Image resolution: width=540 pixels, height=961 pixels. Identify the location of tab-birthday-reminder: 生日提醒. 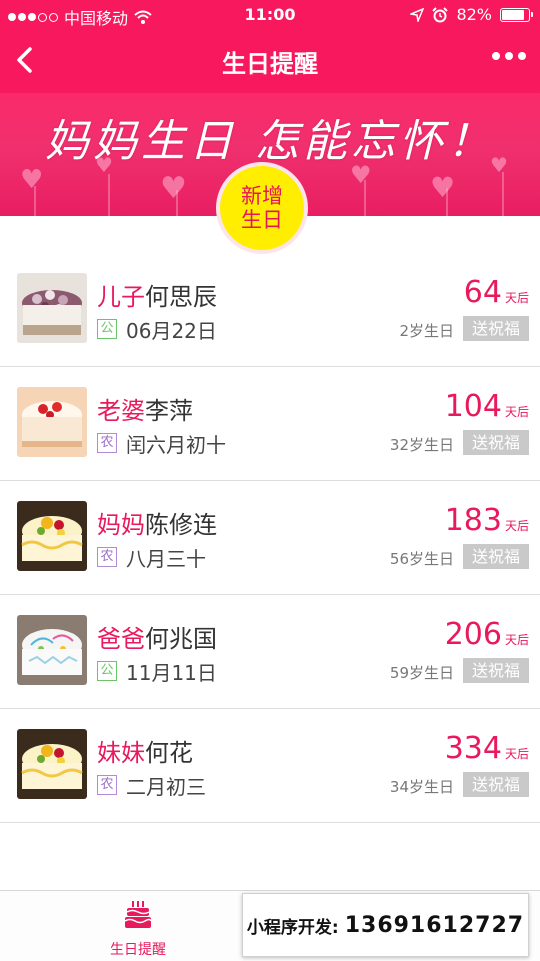
(138, 929).